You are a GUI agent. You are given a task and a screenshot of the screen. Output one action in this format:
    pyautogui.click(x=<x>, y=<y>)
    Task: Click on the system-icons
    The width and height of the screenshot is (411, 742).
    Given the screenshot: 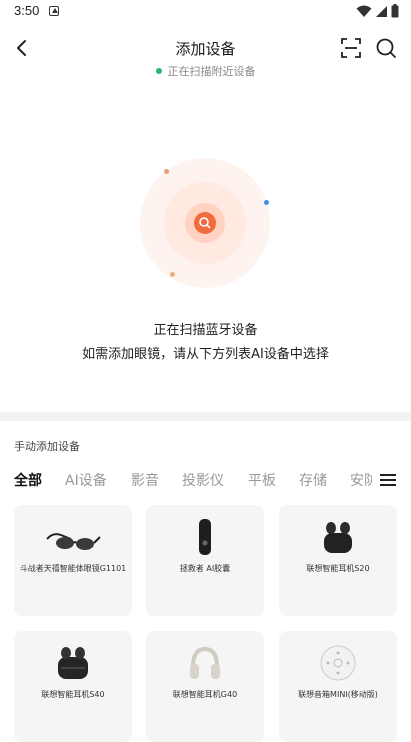 What is the action you would take?
    pyautogui.click(x=377, y=11)
    